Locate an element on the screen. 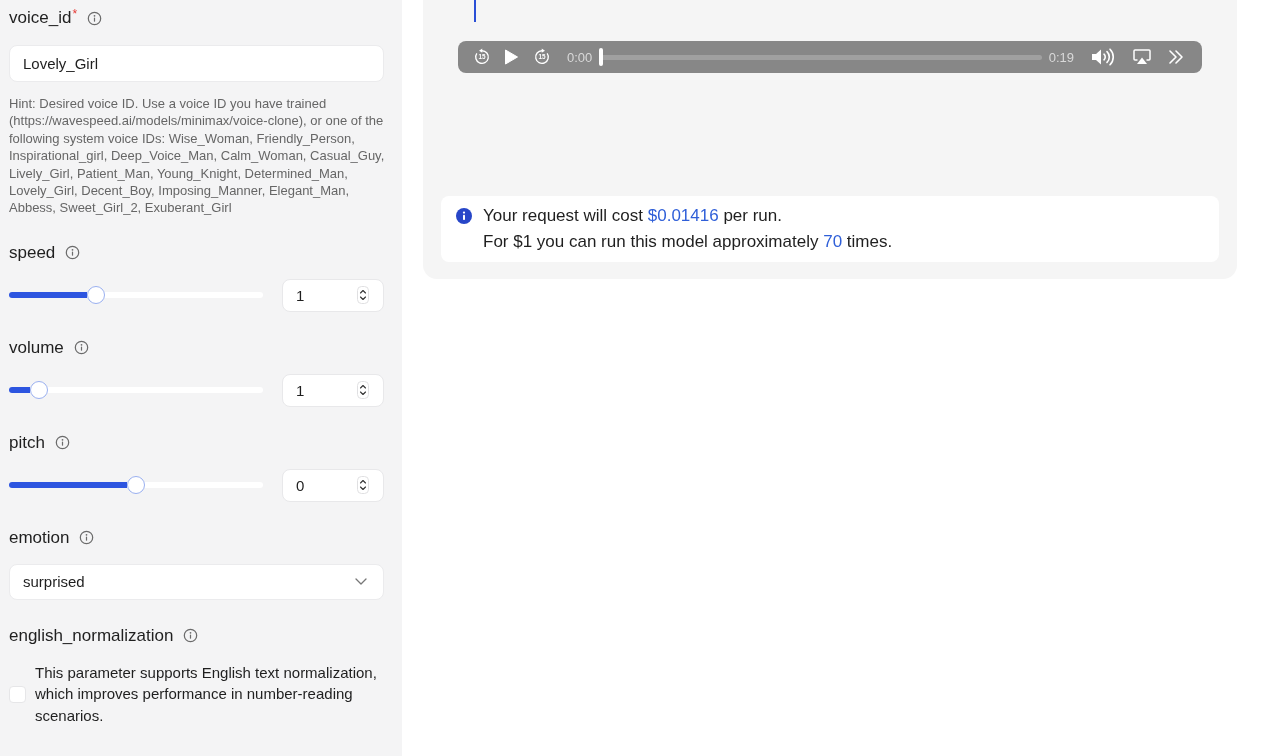 The image size is (1280, 756). chevron-down-icon is located at coordinates (361, 582).